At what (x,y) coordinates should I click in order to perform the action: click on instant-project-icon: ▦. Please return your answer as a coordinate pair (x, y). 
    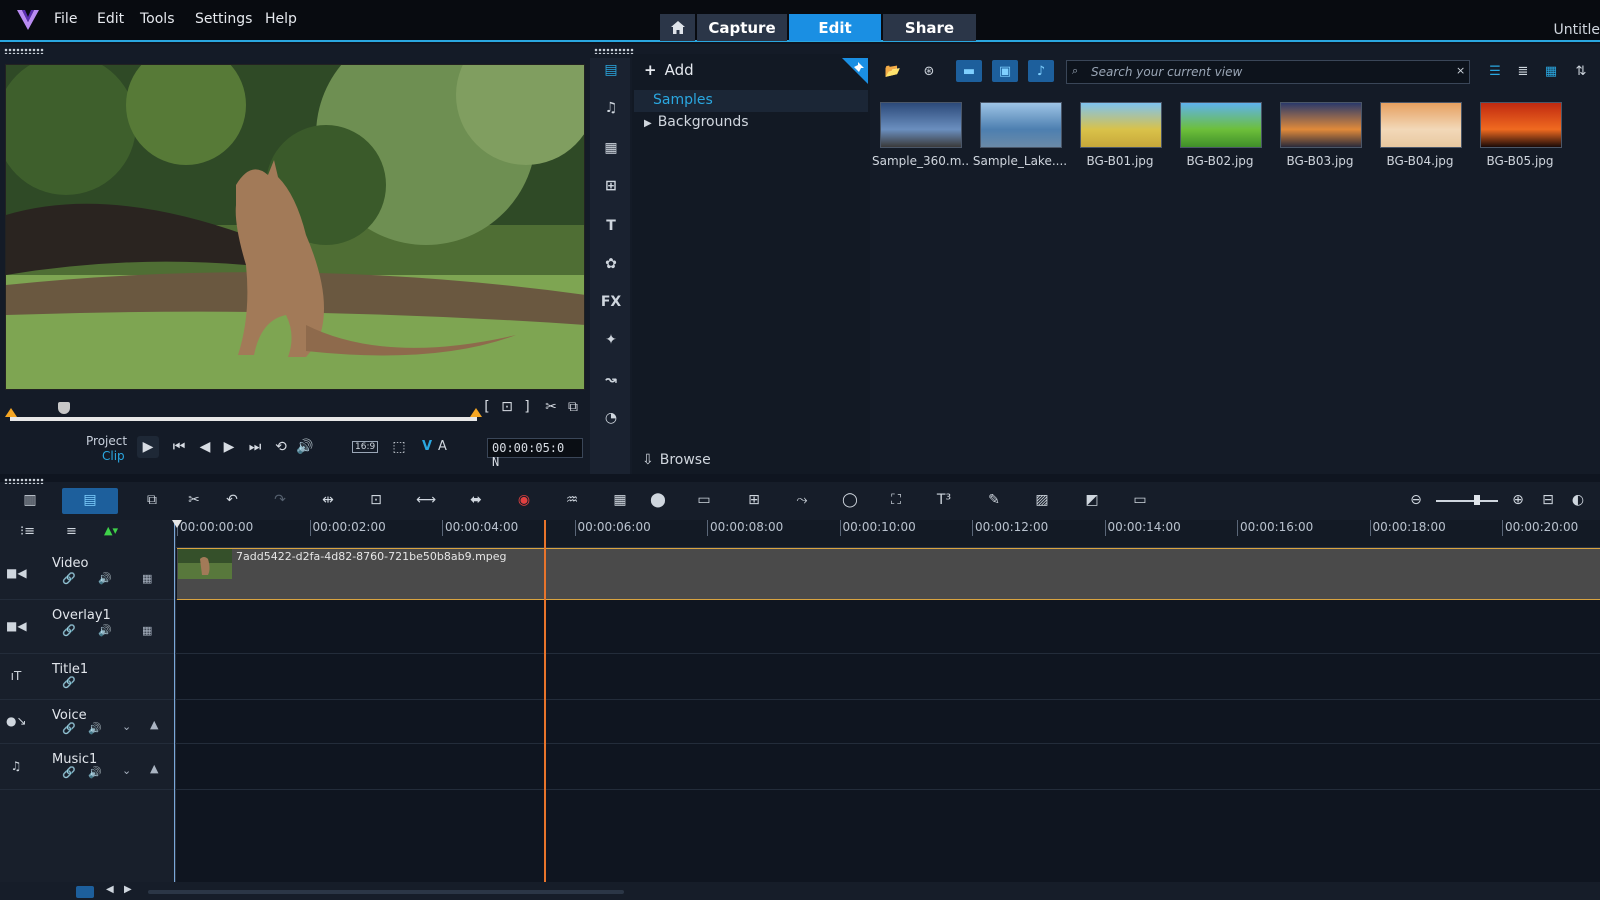
    Looking at the image, I should click on (611, 151).